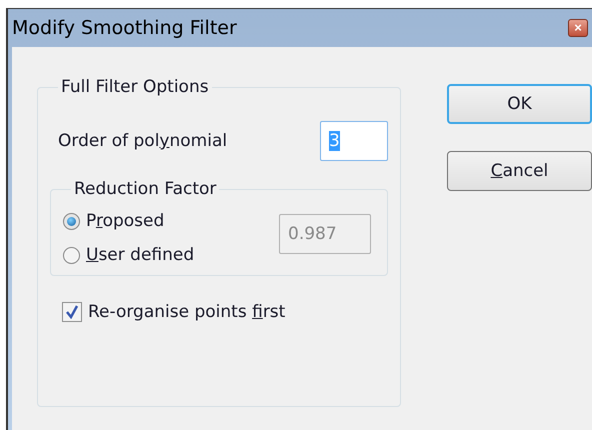 This screenshot has height=430, width=592. What do you see at coordinates (143, 141) in the screenshot?
I see `order-label: Order of polynomial` at bounding box center [143, 141].